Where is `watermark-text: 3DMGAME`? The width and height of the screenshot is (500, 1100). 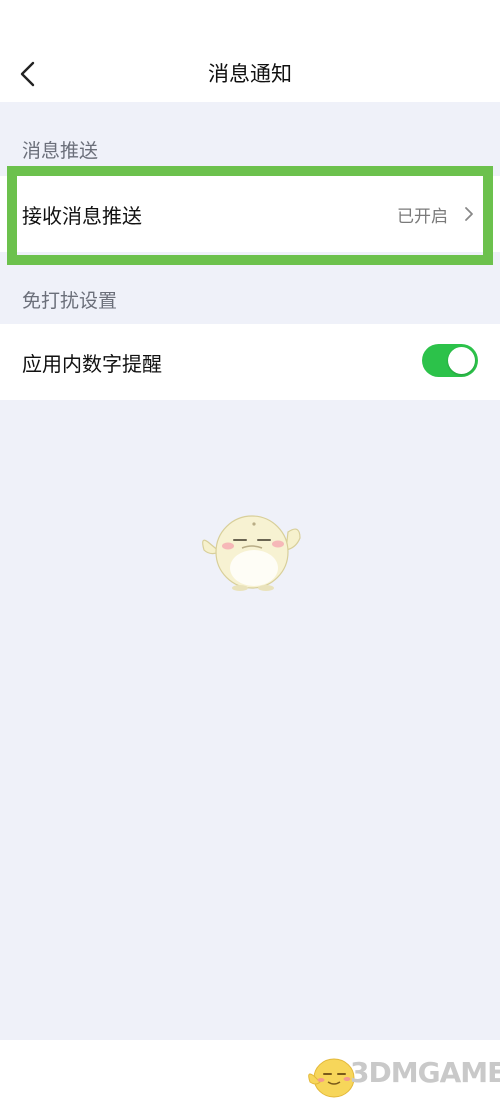
watermark-text: 3DMGAME is located at coordinates (425, 1072).